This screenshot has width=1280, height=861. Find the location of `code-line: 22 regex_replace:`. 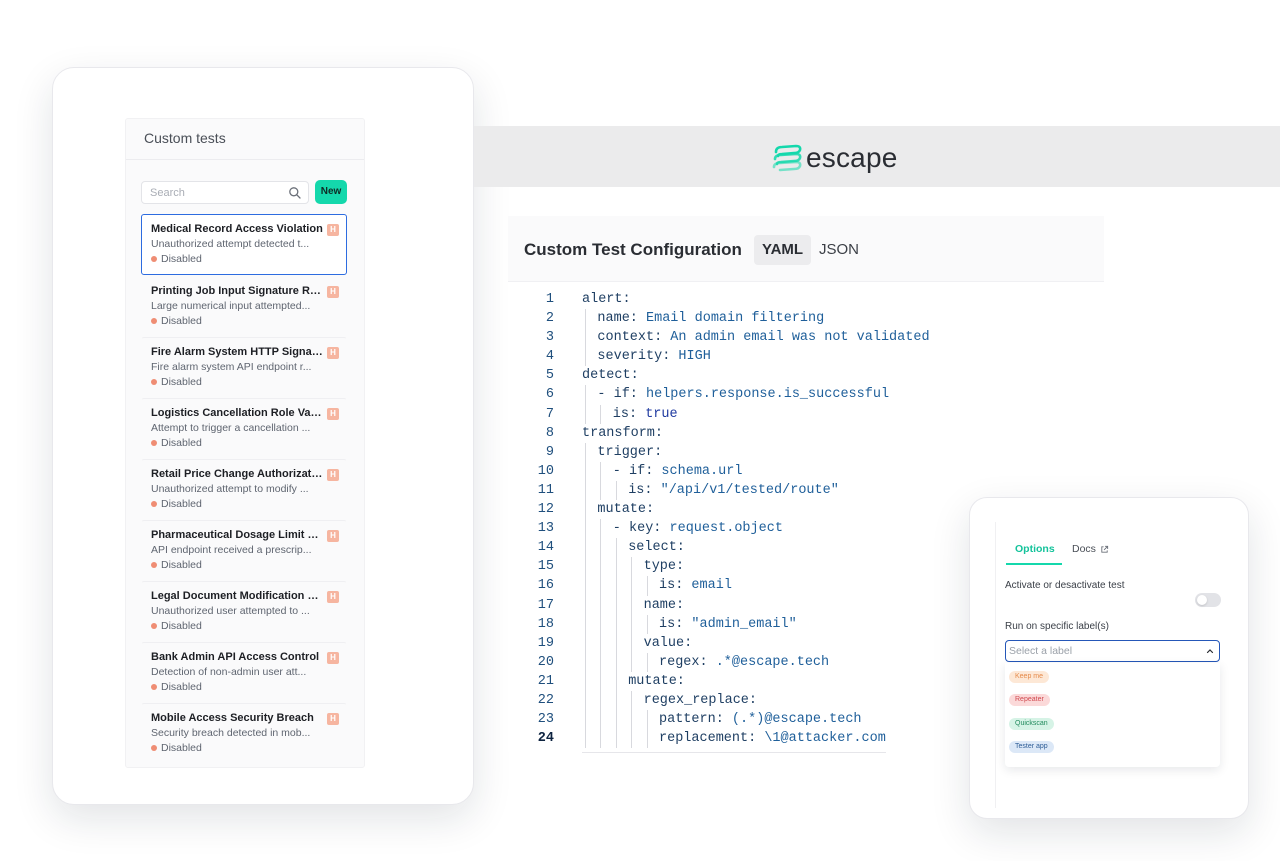

code-line: 22 regex_replace: is located at coordinates (698, 700).